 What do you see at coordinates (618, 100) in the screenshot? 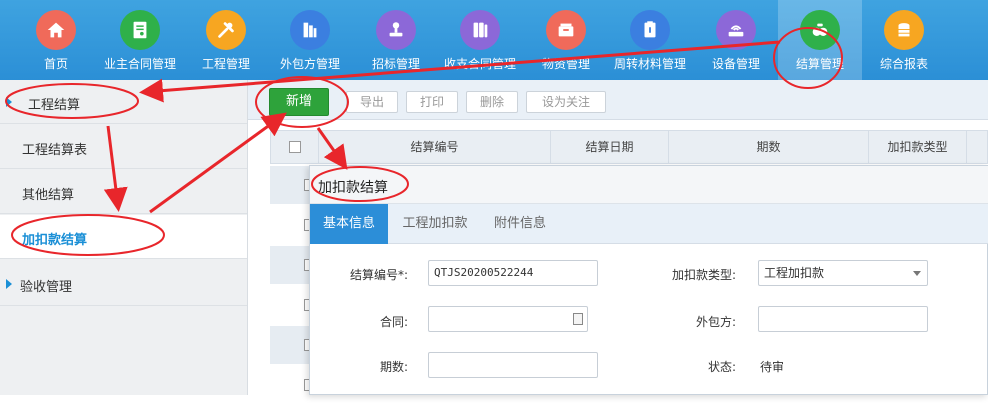
I see `toolbar: 新增 导出 打印 删除 设为关注` at bounding box center [618, 100].